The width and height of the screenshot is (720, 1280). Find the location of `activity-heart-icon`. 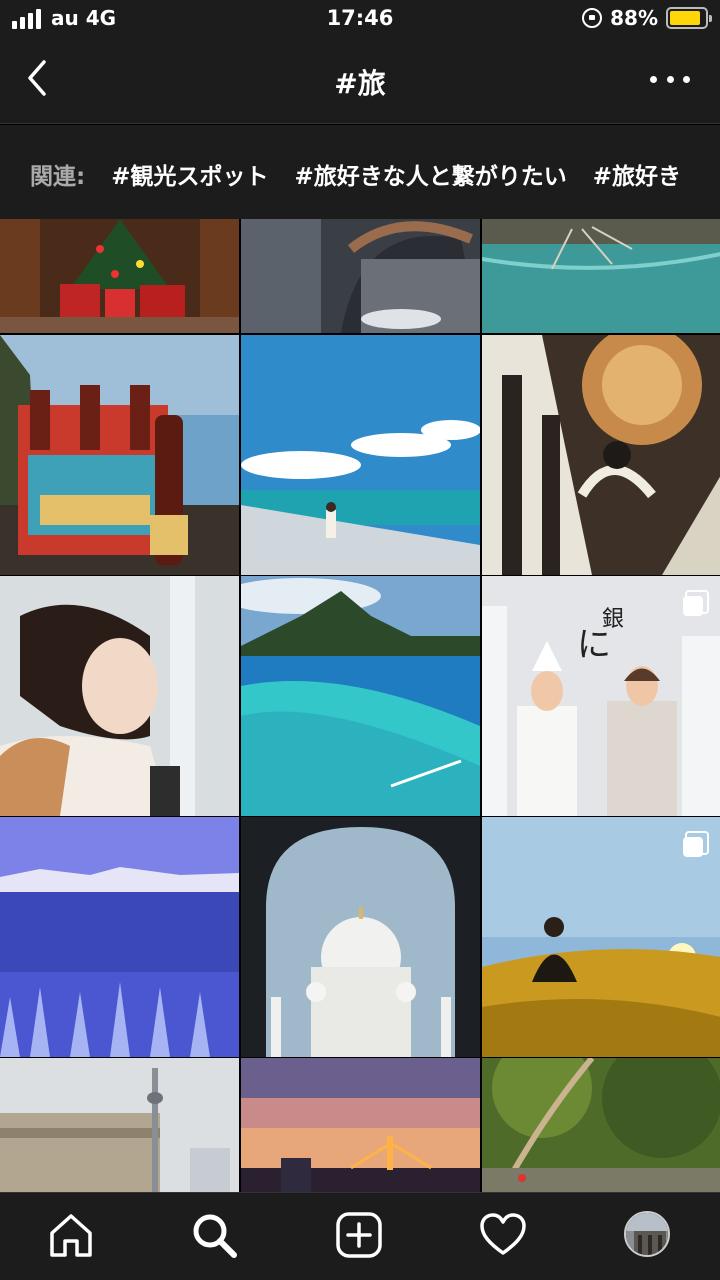

activity-heart-icon is located at coordinates (503, 1234).